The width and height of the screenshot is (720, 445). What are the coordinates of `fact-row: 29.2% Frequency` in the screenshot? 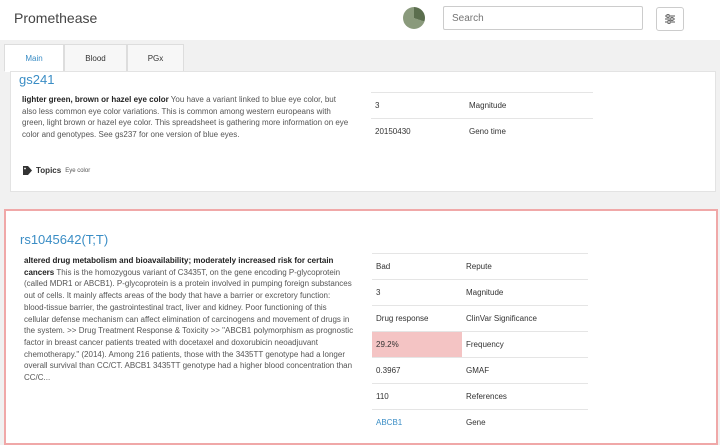 It's located at (480, 344).